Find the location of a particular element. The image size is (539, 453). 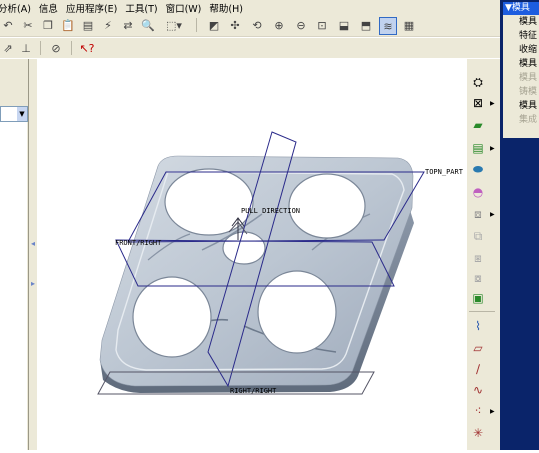

shrinkage-icon: ⊠ is located at coordinates (478, 103).